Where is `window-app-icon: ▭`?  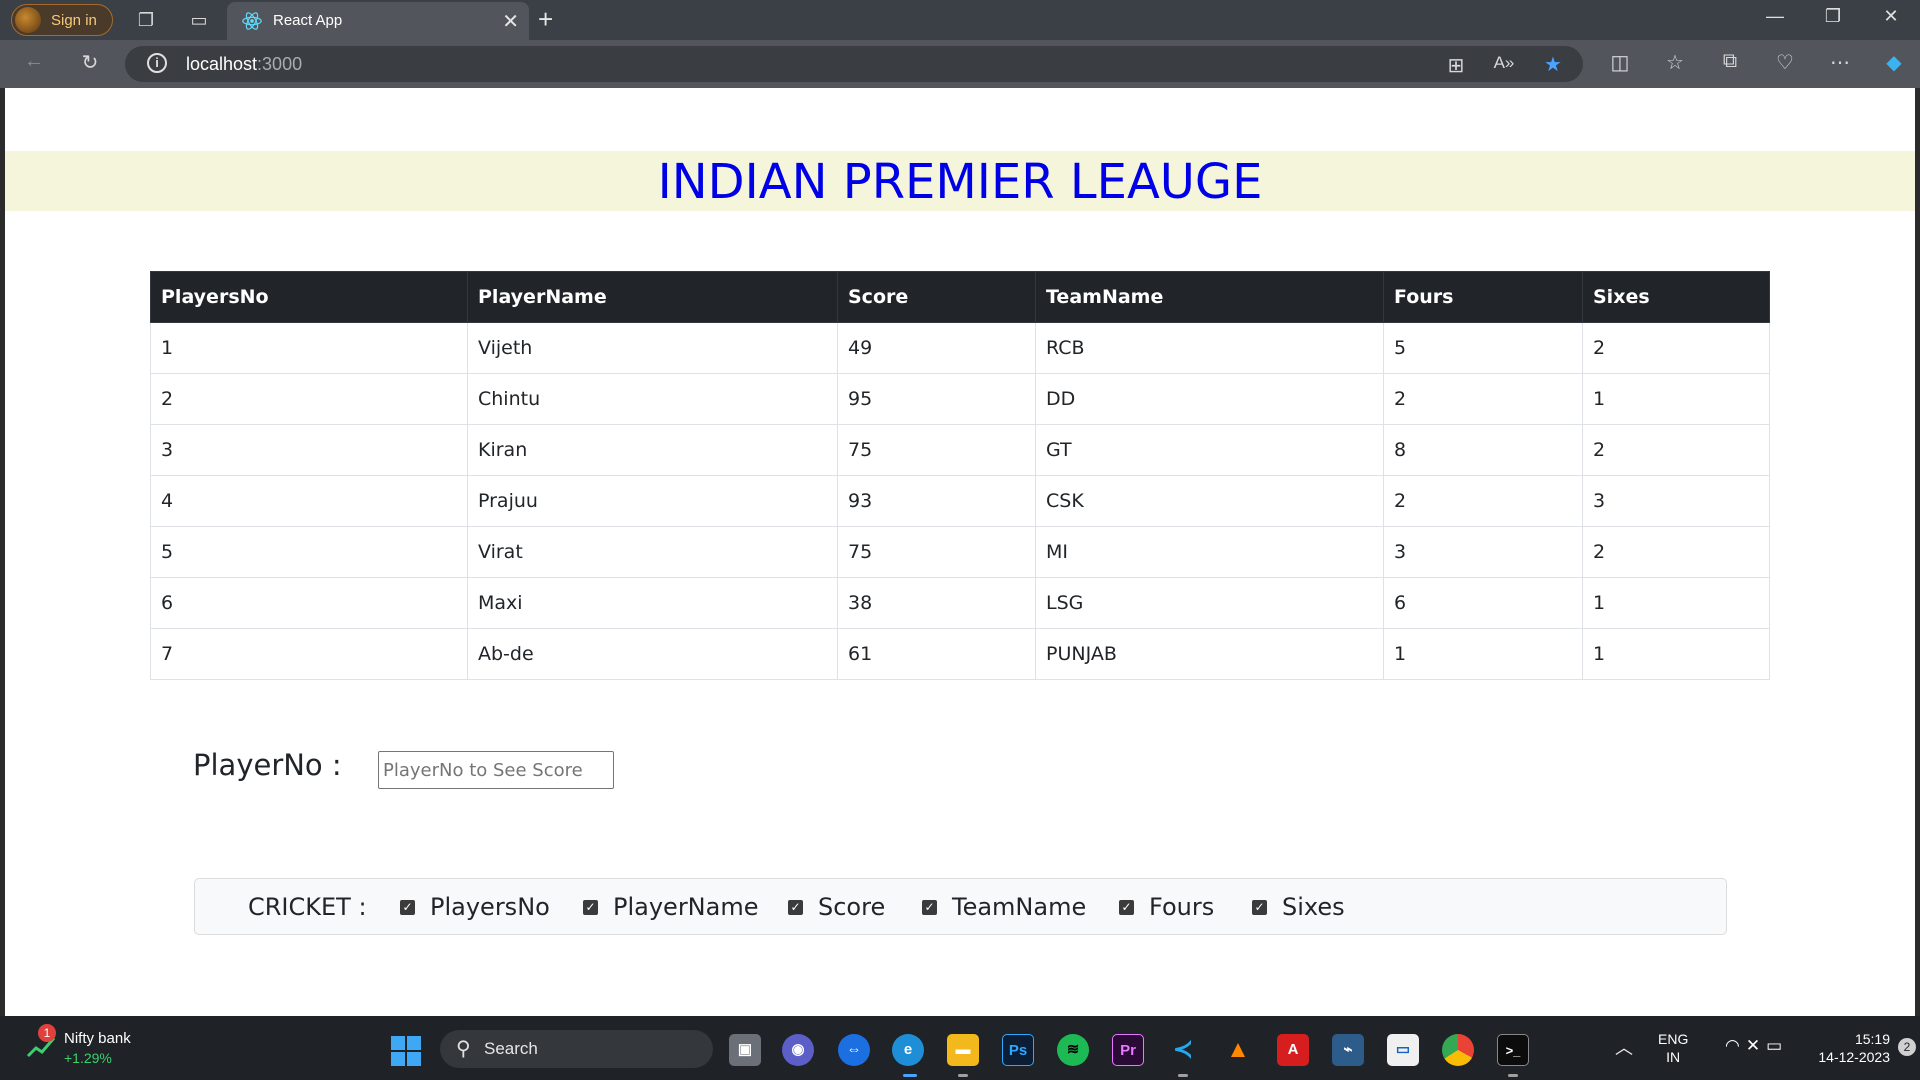 window-app-icon: ▭ is located at coordinates (1403, 1050).